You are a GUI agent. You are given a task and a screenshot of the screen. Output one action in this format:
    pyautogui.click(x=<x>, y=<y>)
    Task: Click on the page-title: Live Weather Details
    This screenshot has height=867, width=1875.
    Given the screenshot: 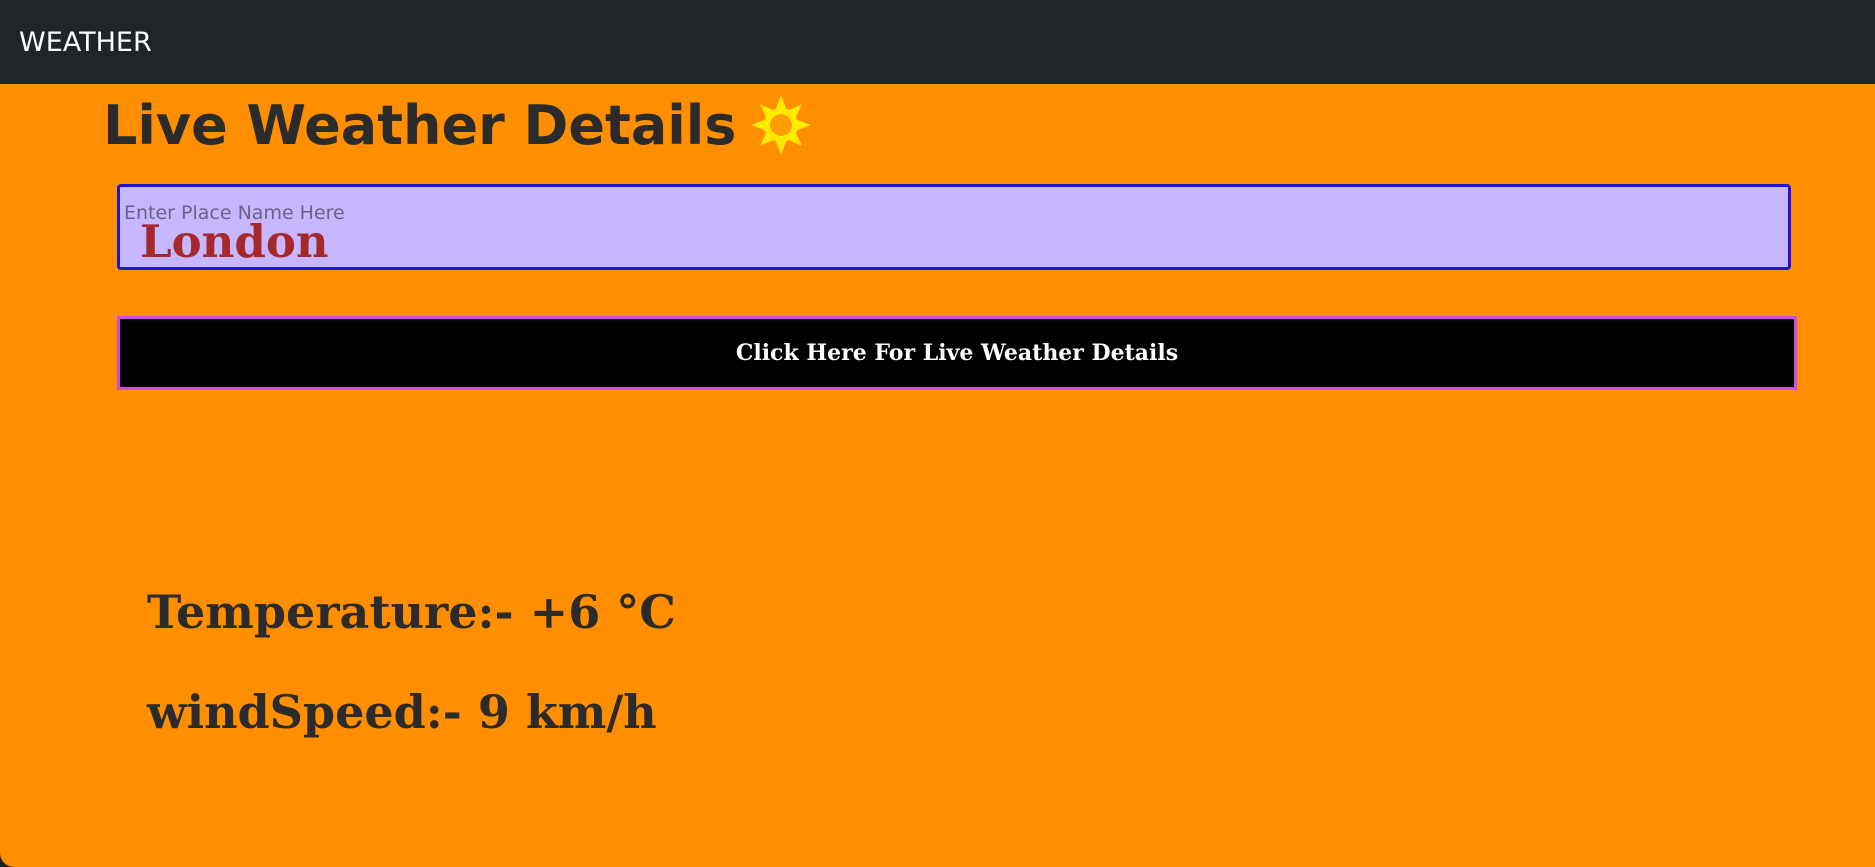 What is the action you would take?
    pyautogui.click(x=420, y=125)
    